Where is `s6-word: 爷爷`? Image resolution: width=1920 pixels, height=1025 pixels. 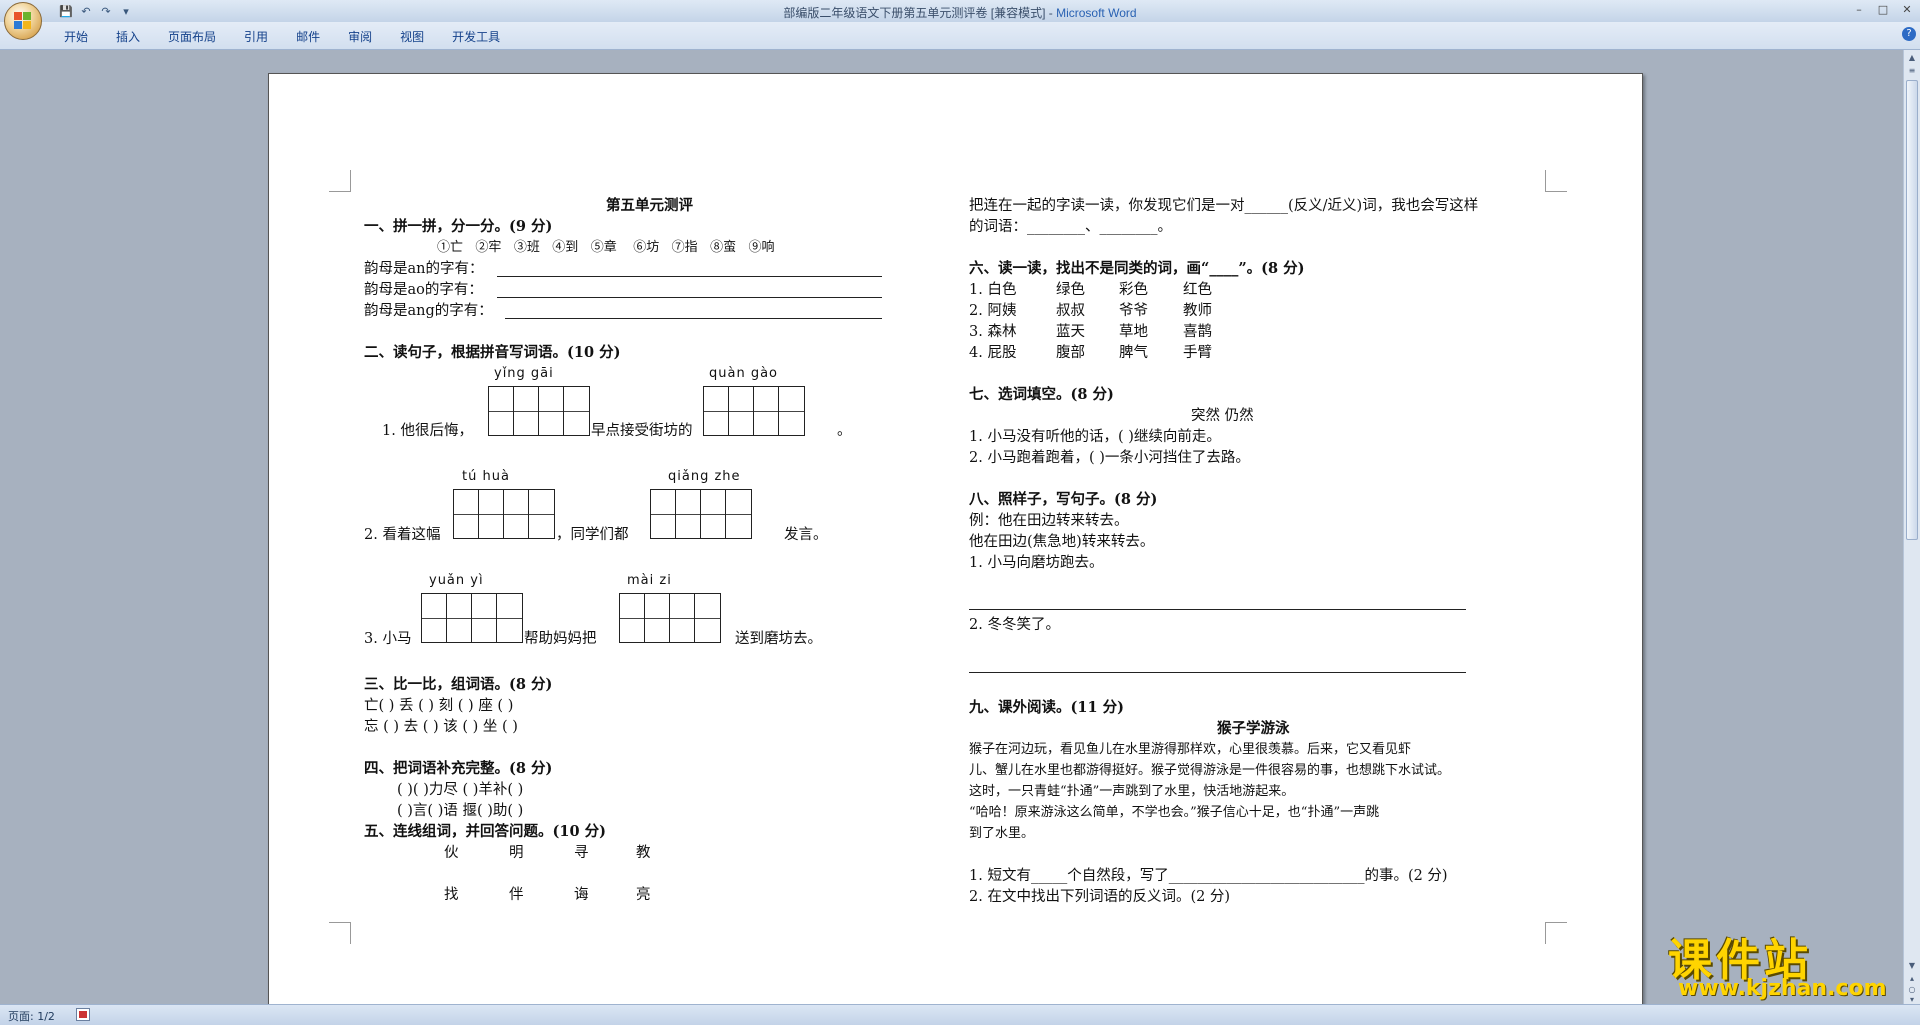
s6-word: 爷爷 is located at coordinates (1133, 311).